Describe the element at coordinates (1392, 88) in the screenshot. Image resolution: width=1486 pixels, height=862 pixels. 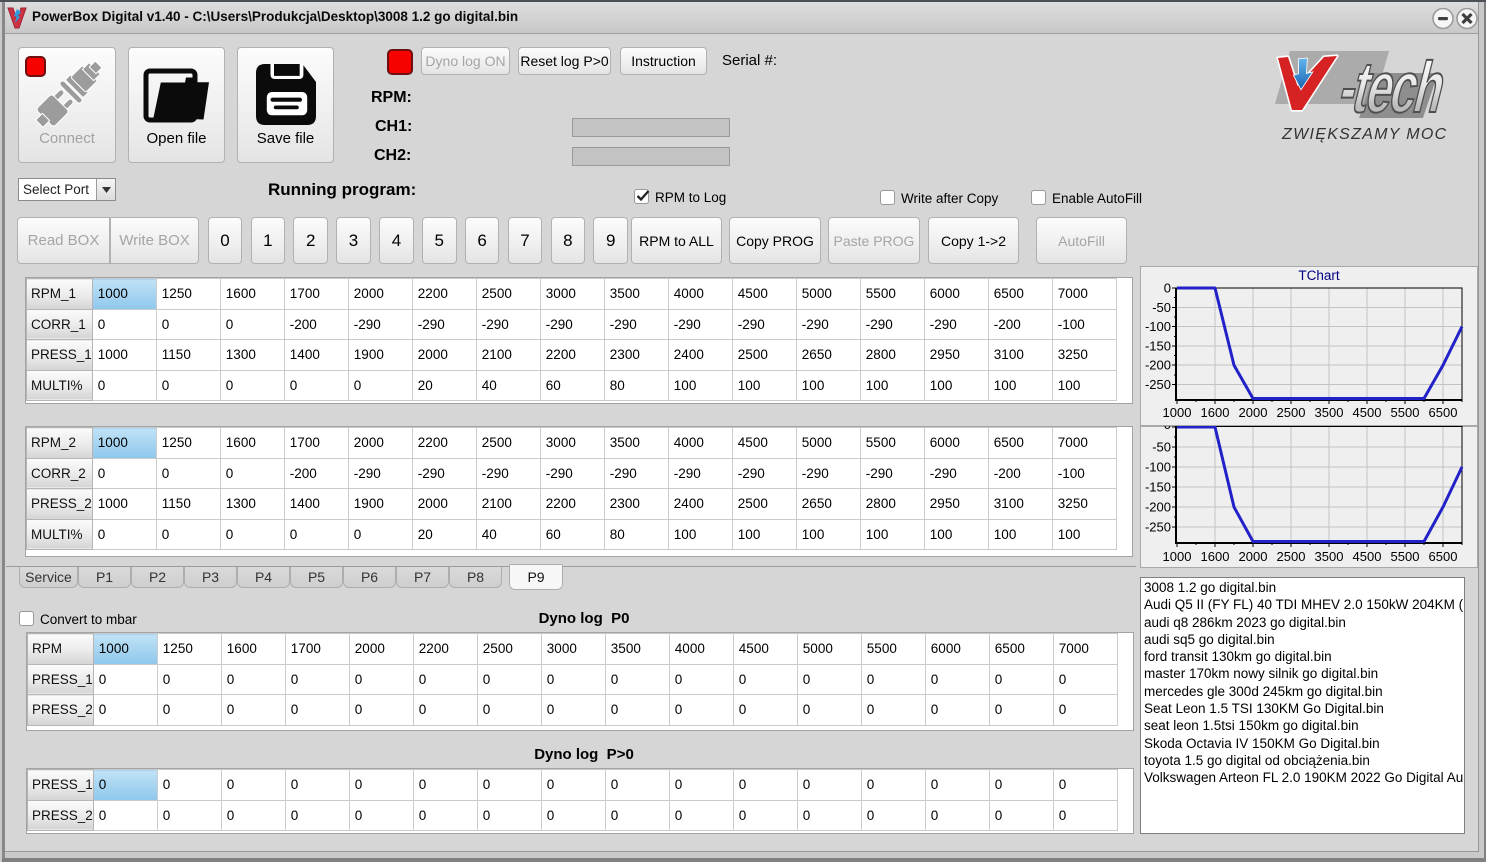
I see `svg-text: -tech` at that location.